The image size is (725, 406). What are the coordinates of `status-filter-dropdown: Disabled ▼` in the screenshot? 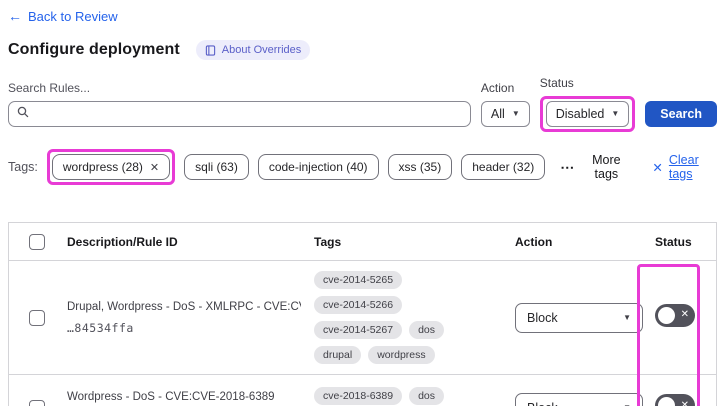 It's located at (587, 114).